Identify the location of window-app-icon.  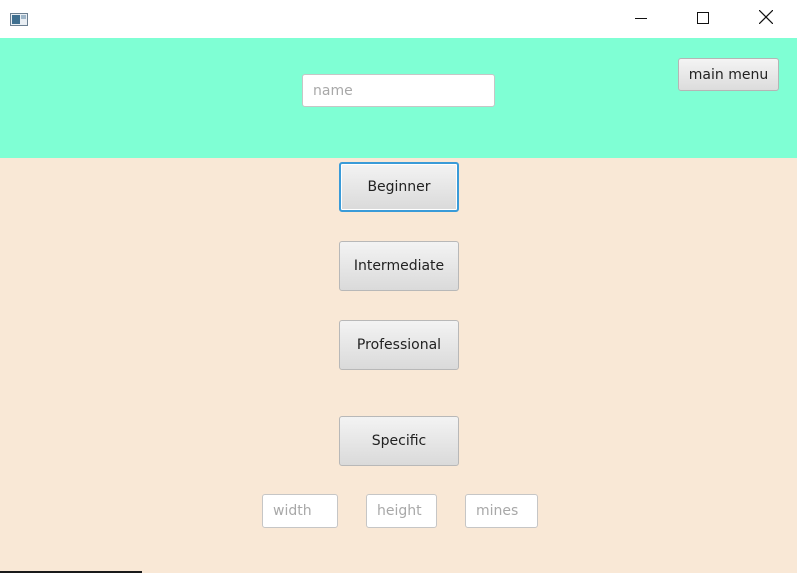
(19, 18).